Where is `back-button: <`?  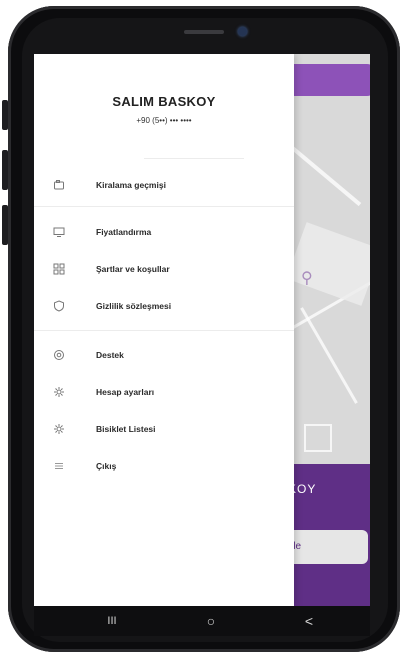 back-button: < is located at coordinates (309, 621).